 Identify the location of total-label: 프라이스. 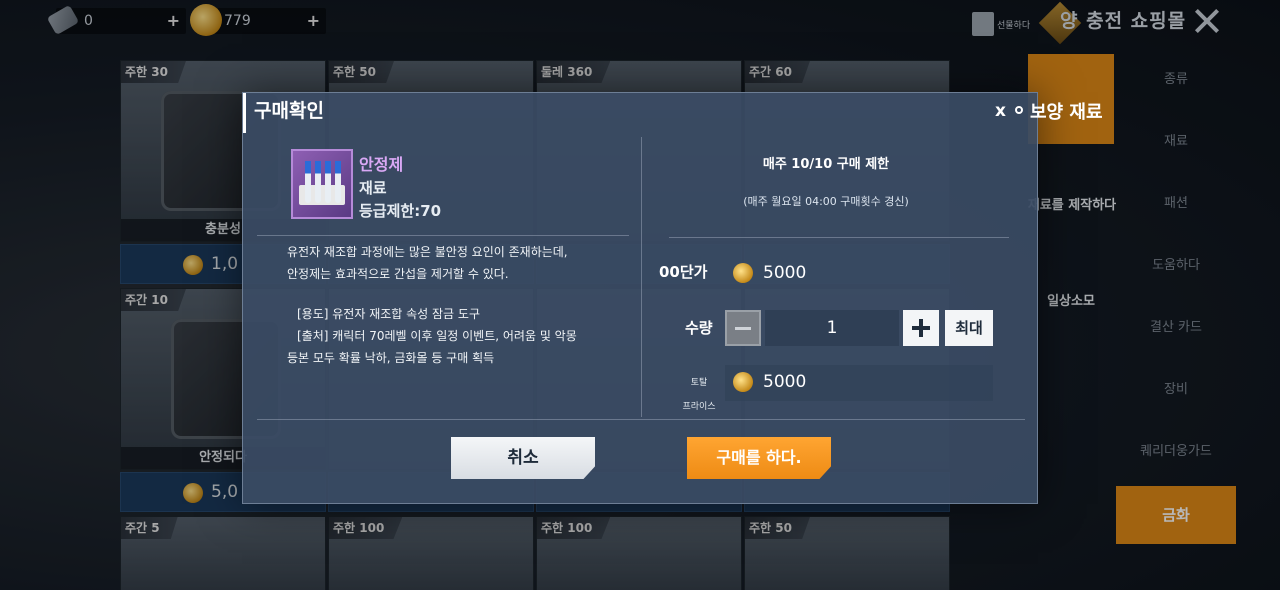
(699, 407).